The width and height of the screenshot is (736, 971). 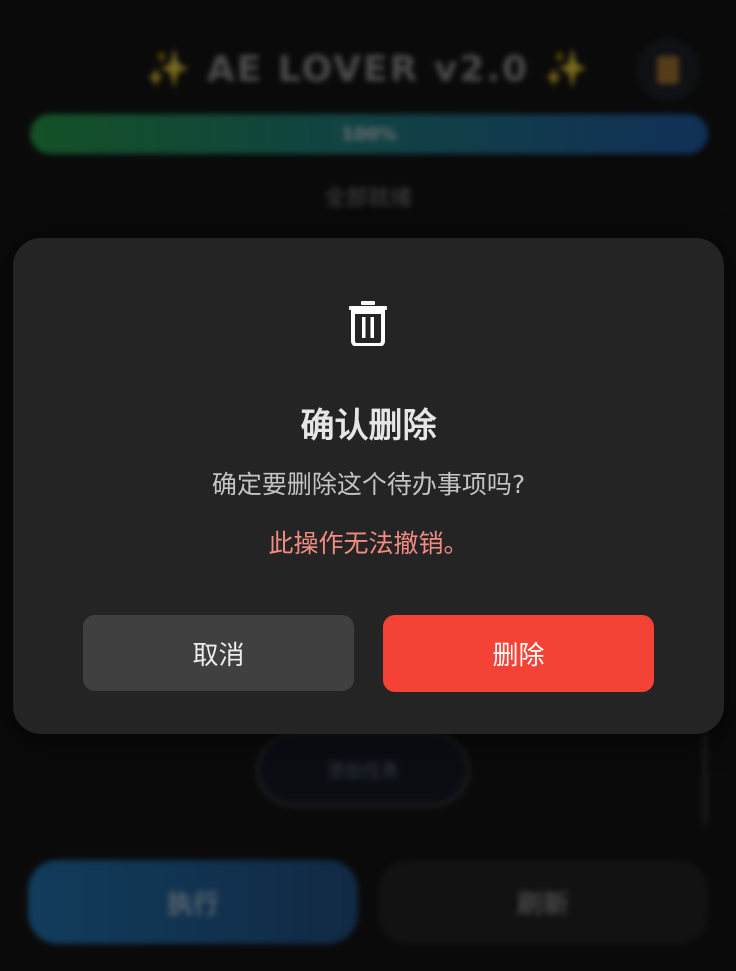 What do you see at coordinates (218, 653) in the screenshot?
I see `cancel-button: 取消` at bounding box center [218, 653].